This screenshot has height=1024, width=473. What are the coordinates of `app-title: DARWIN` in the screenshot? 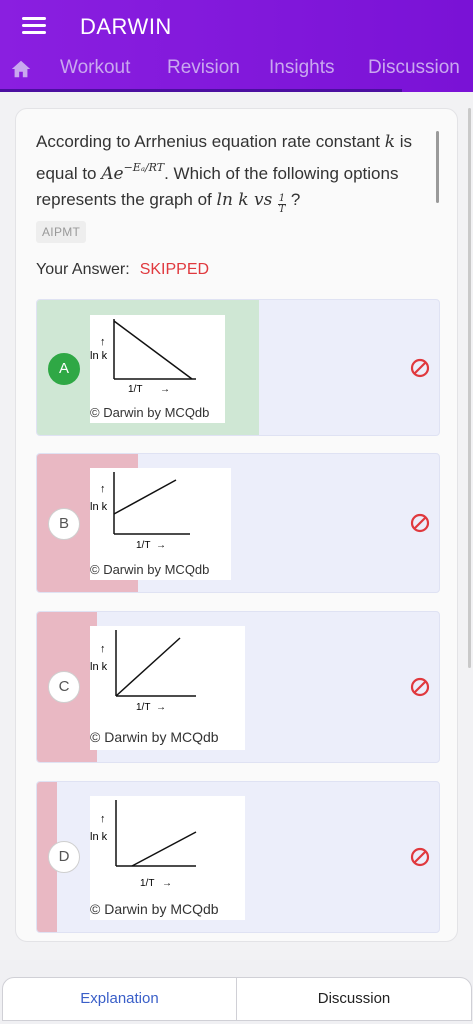 It's located at (126, 26).